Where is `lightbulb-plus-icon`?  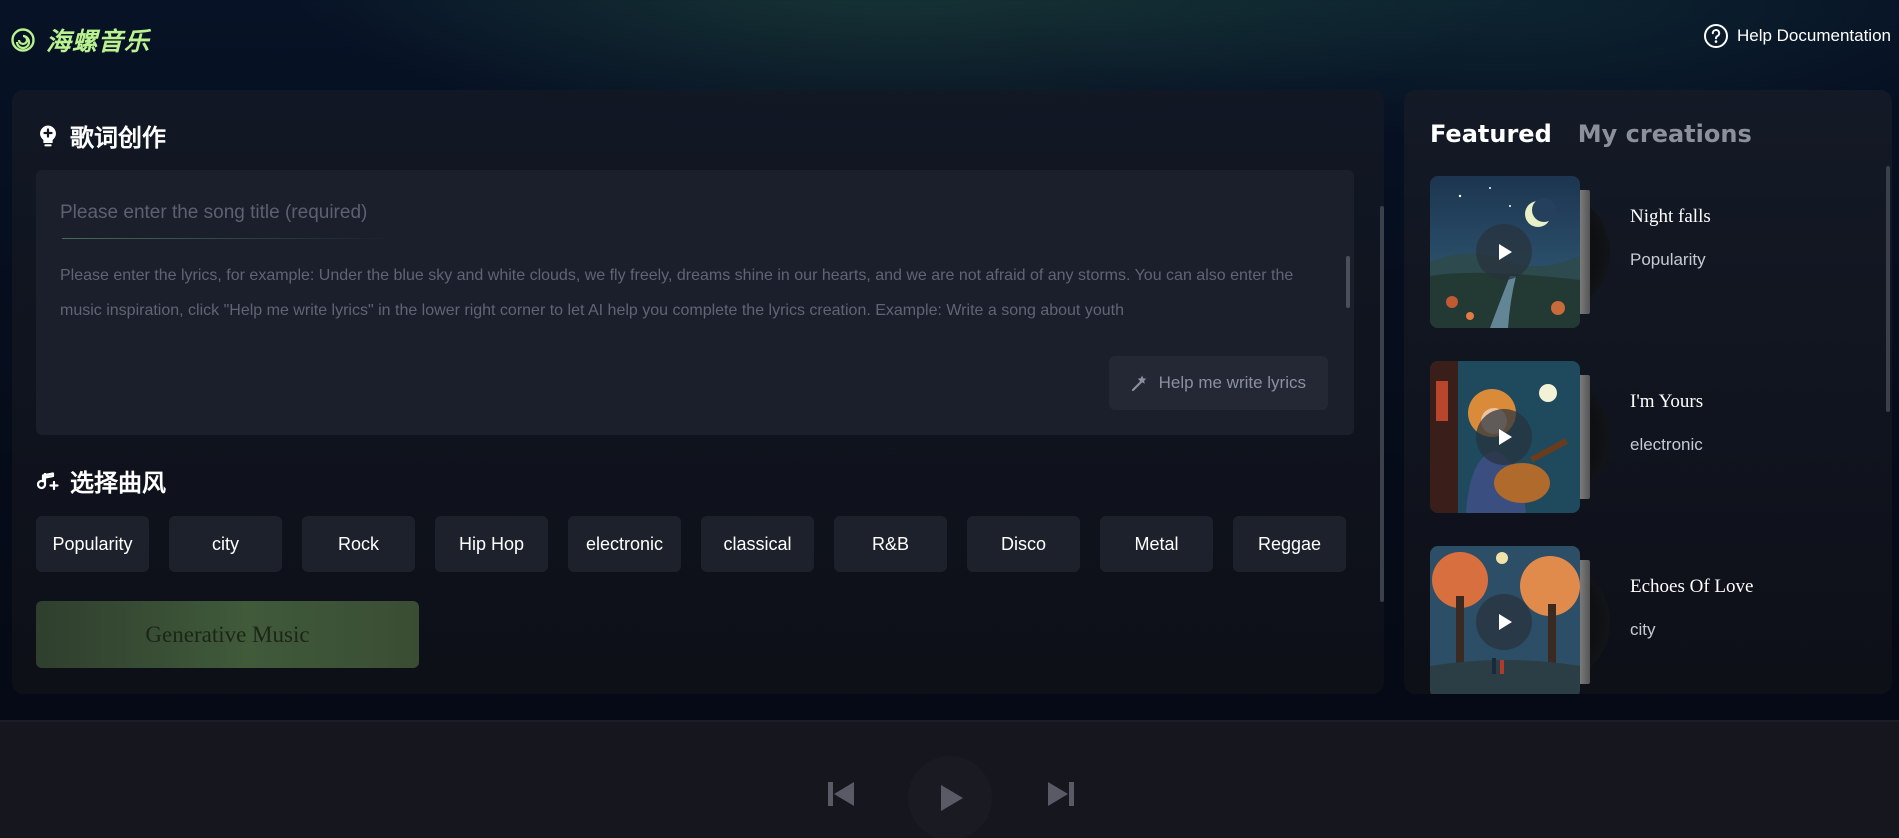
lightbulb-plus-icon is located at coordinates (48, 135).